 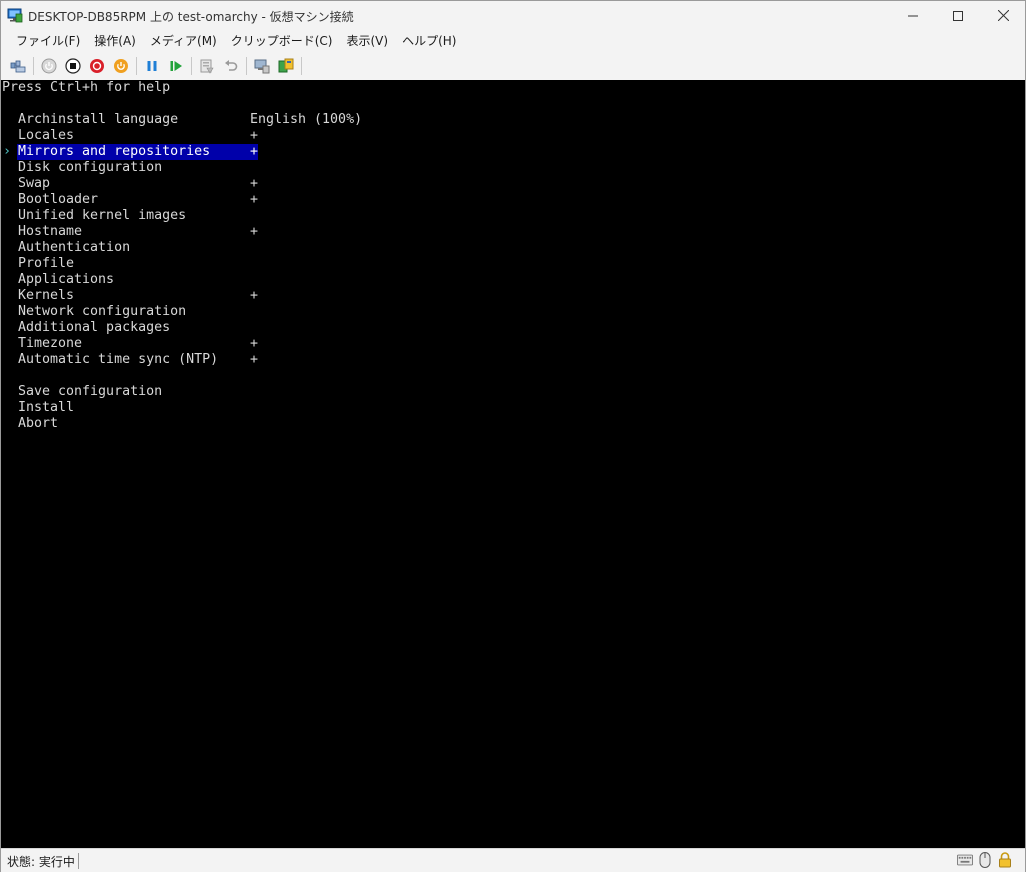 I want to click on close-icon, so click(x=1003, y=15).